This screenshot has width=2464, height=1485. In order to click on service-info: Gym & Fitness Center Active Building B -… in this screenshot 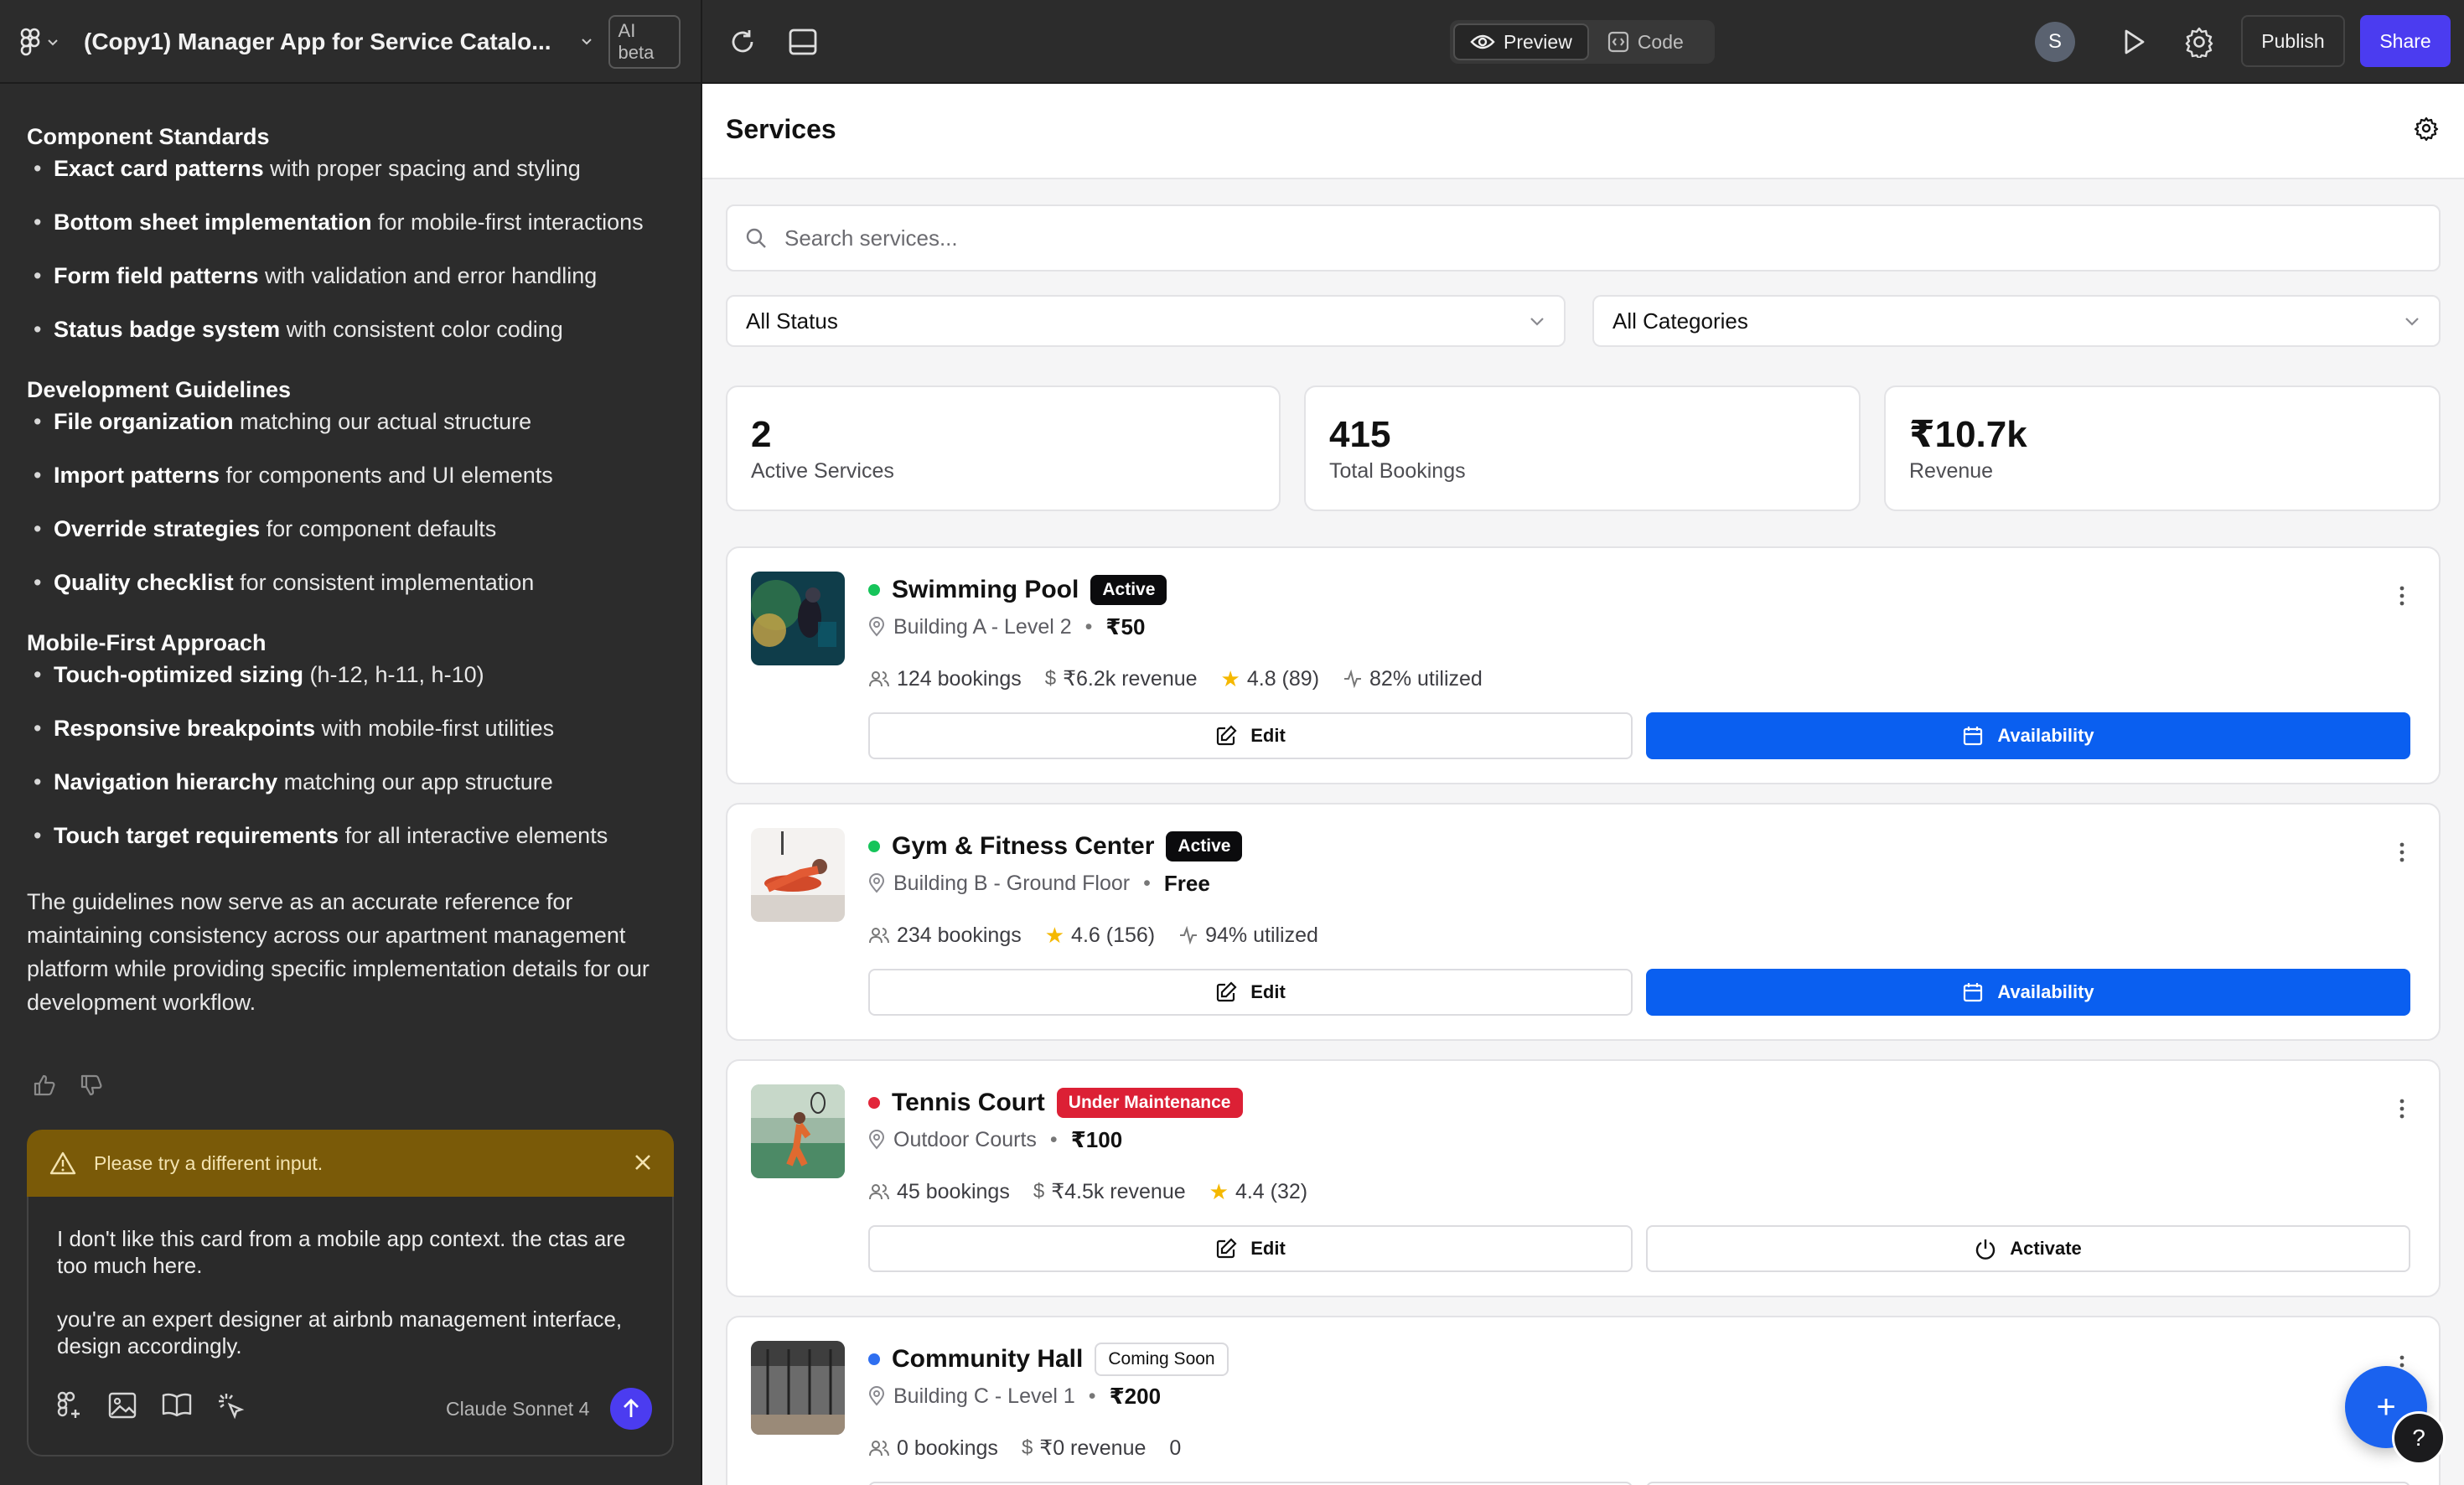, I will do `click(1639, 890)`.